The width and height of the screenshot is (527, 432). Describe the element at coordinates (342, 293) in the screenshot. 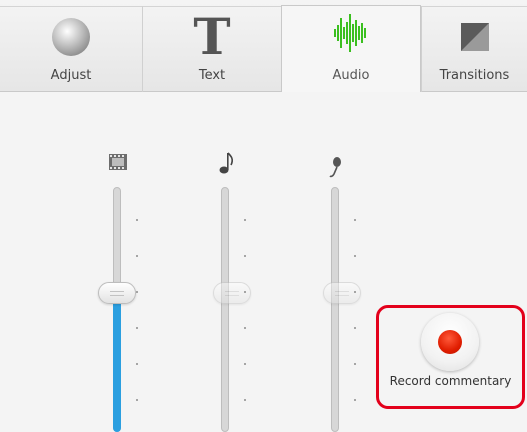

I see `commentary-volume-thumb` at that location.